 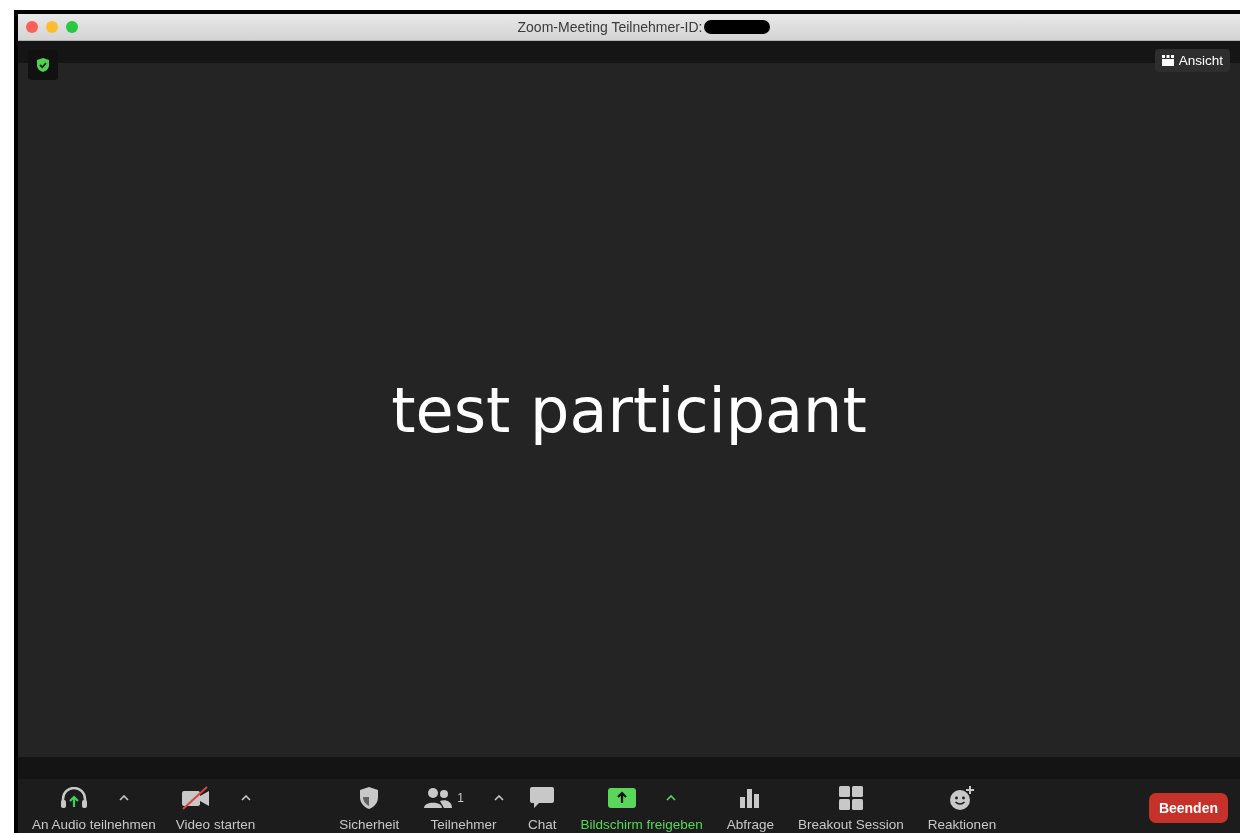 I want to click on share-screen-icon, so click(x=621, y=797).